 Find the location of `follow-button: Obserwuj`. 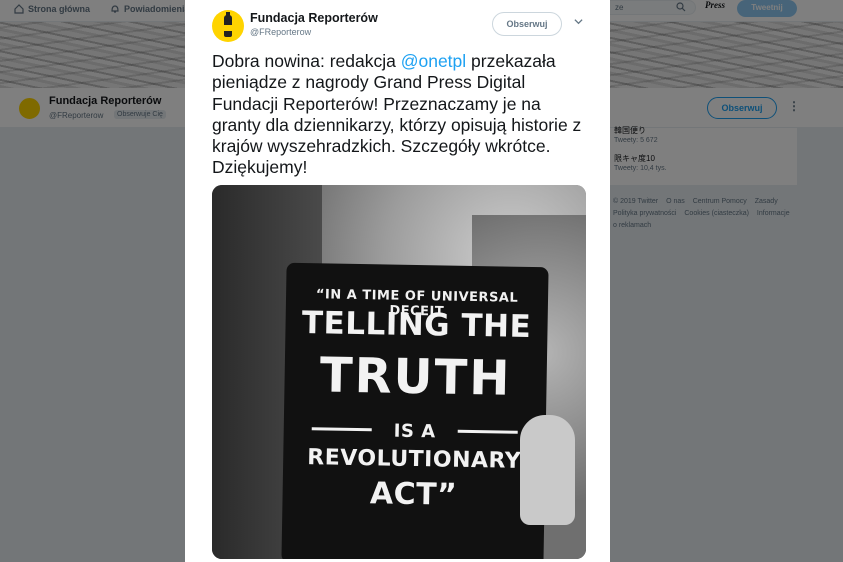

follow-button: Obserwuj is located at coordinates (527, 24).